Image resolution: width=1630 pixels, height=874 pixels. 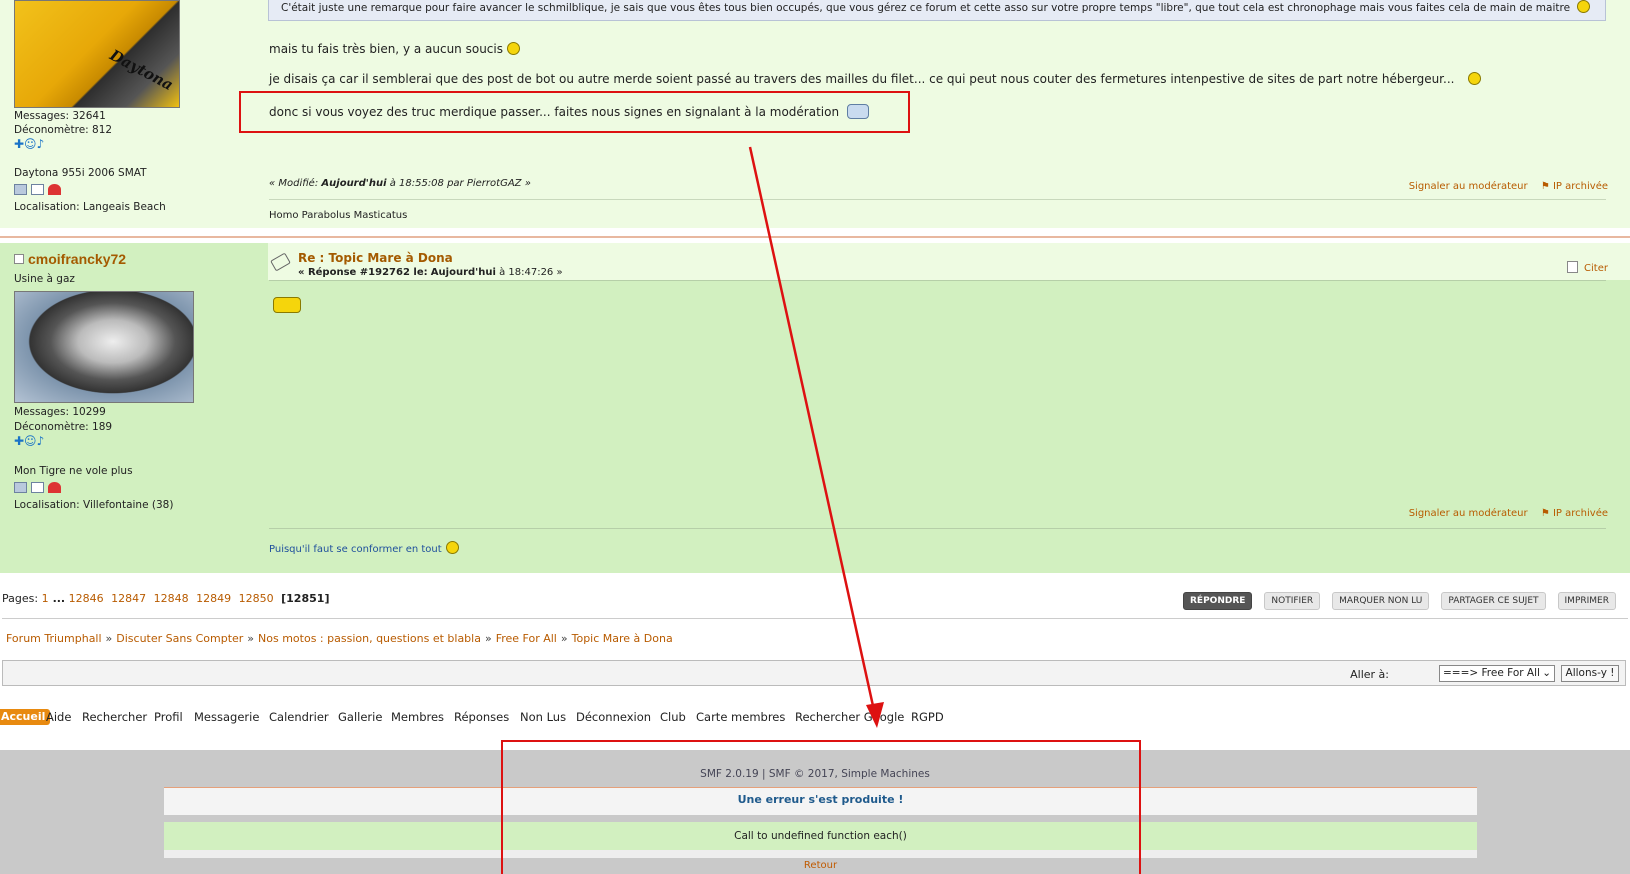 What do you see at coordinates (481, 717) in the screenshot?
I see `nav-replies: Réponses` at bounding box center [481, 717].